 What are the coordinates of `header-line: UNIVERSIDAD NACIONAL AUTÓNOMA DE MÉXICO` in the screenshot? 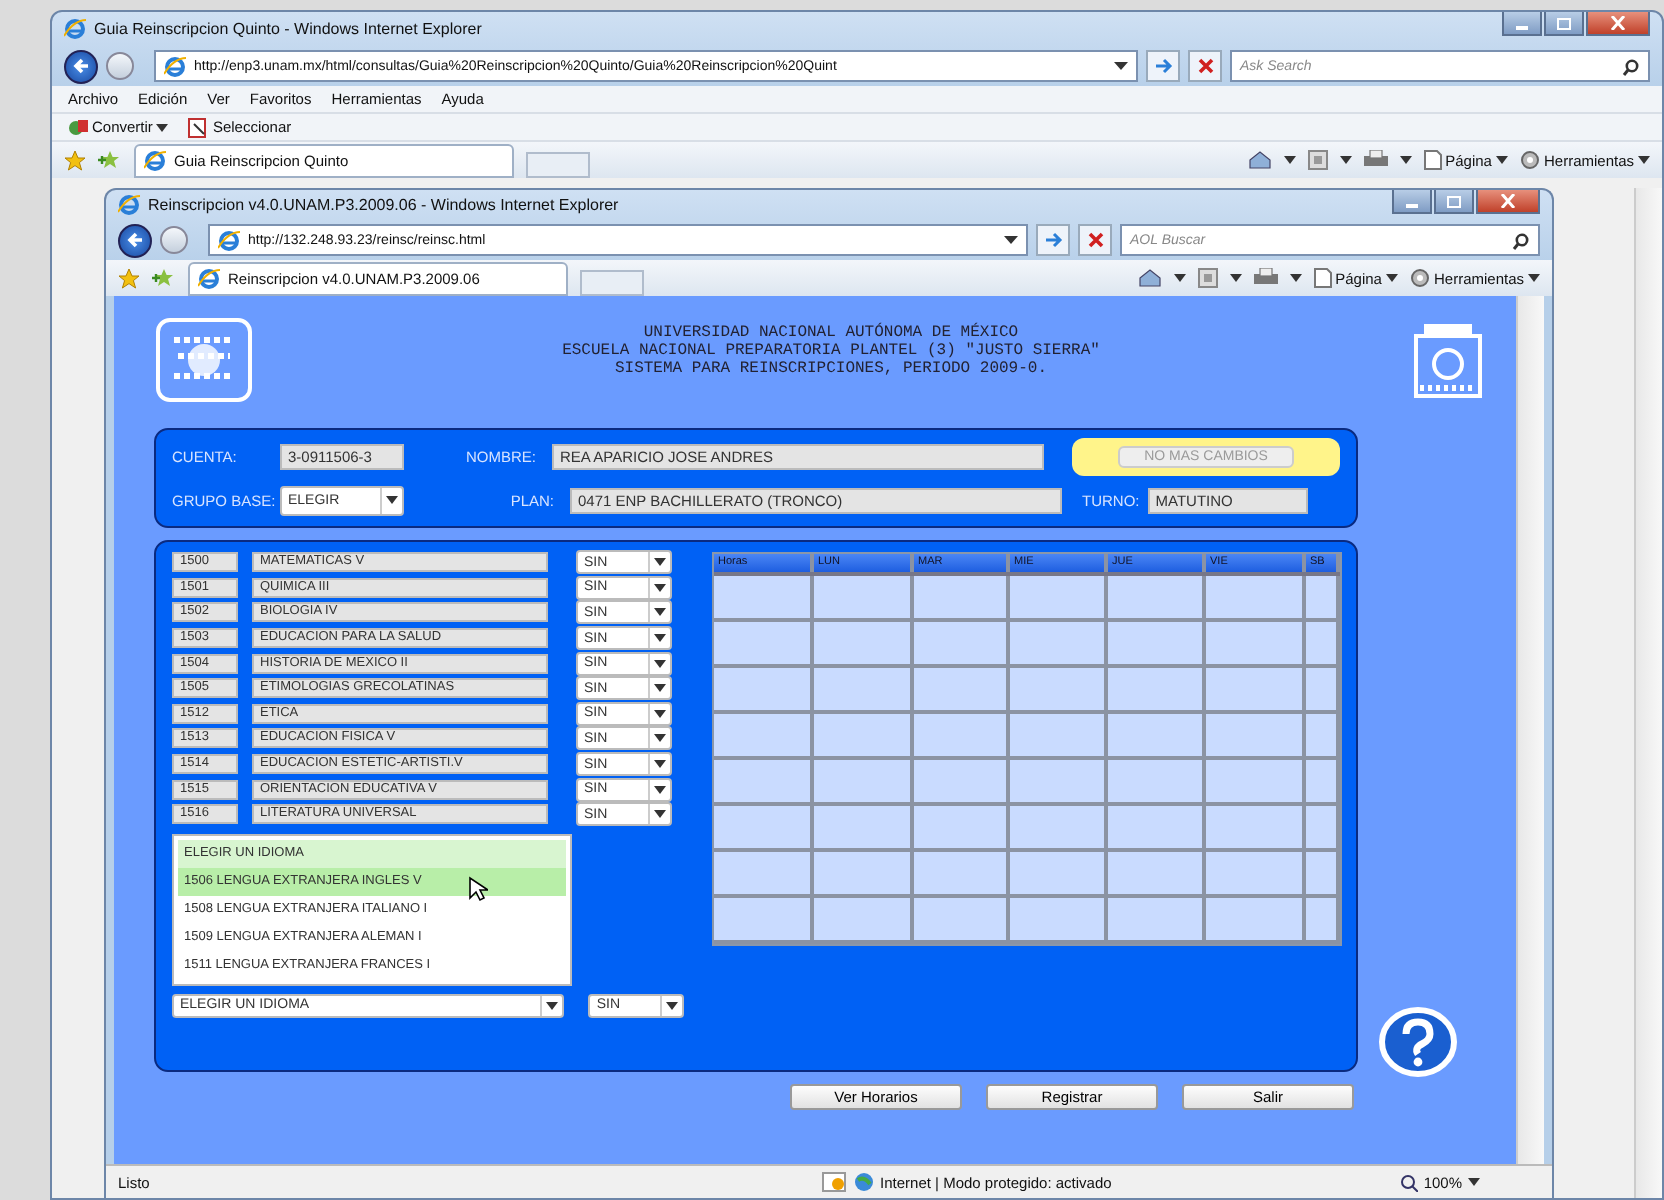 It's located at (831, 333).